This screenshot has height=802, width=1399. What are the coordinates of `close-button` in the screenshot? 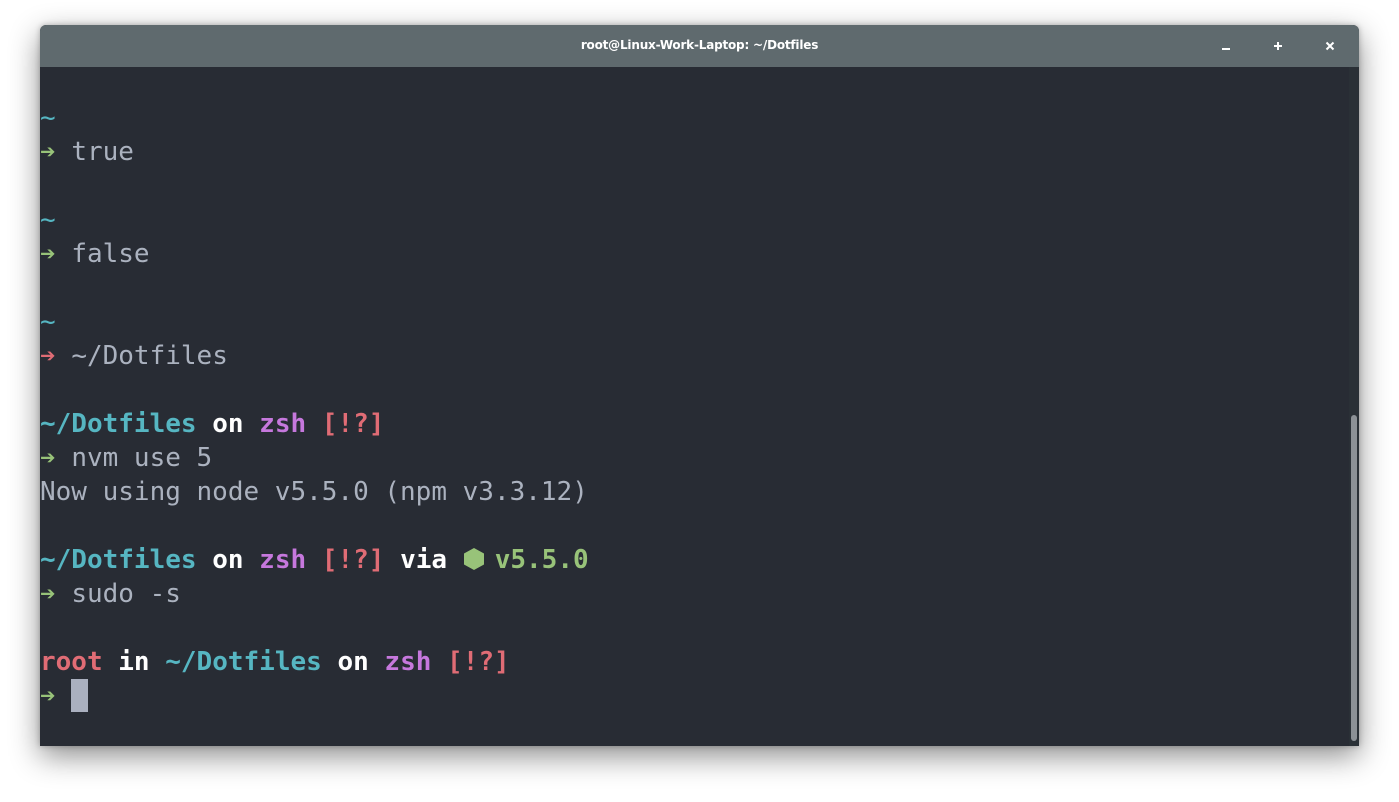 It's located at (1330, 46).